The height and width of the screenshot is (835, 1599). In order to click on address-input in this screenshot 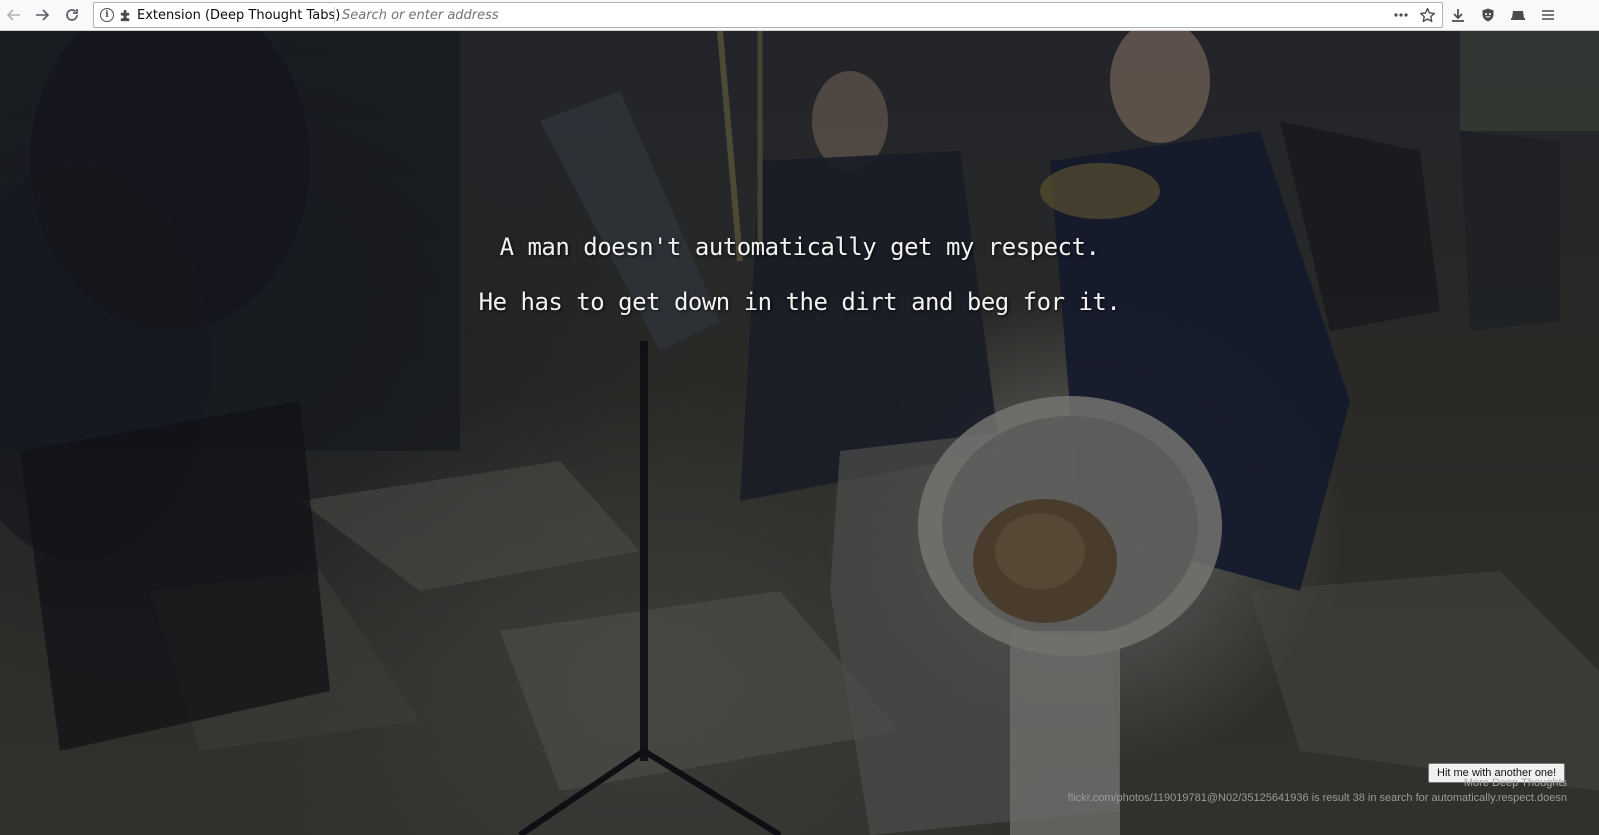, I will do `click(842, 15)`.